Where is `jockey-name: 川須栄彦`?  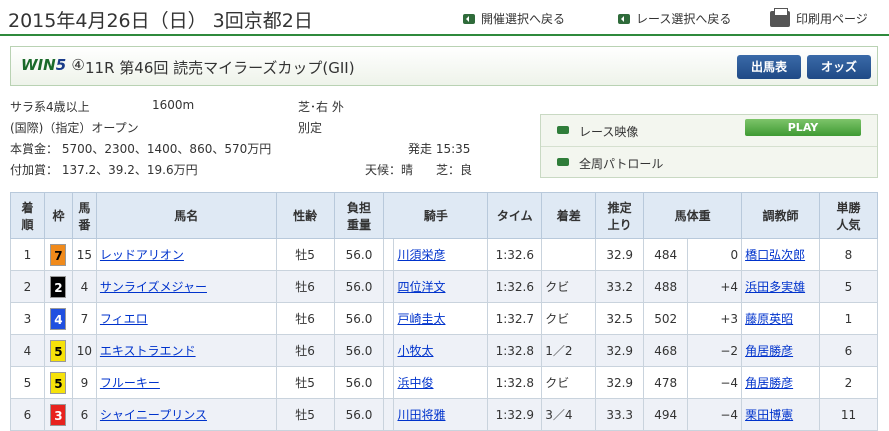
jockey-name: 川須栄彦 is located at coordinates (441, 254).